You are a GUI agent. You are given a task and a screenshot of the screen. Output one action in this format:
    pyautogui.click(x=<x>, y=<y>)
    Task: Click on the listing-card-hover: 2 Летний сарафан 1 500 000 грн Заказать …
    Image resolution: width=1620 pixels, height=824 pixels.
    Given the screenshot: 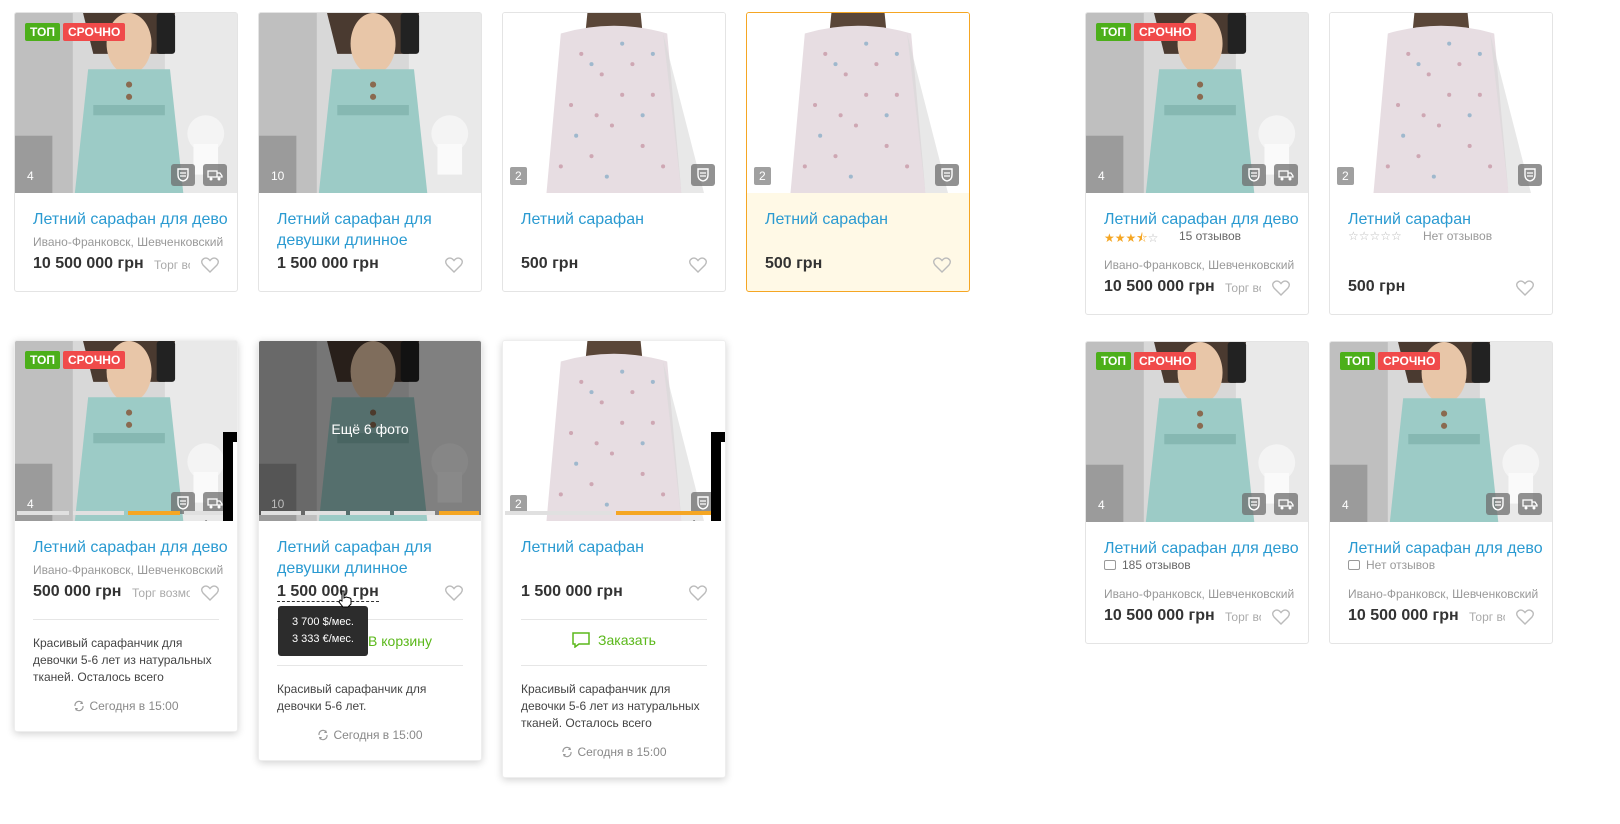 What is the action you would take?
    pyautogui.click(x=614, y=559)
    